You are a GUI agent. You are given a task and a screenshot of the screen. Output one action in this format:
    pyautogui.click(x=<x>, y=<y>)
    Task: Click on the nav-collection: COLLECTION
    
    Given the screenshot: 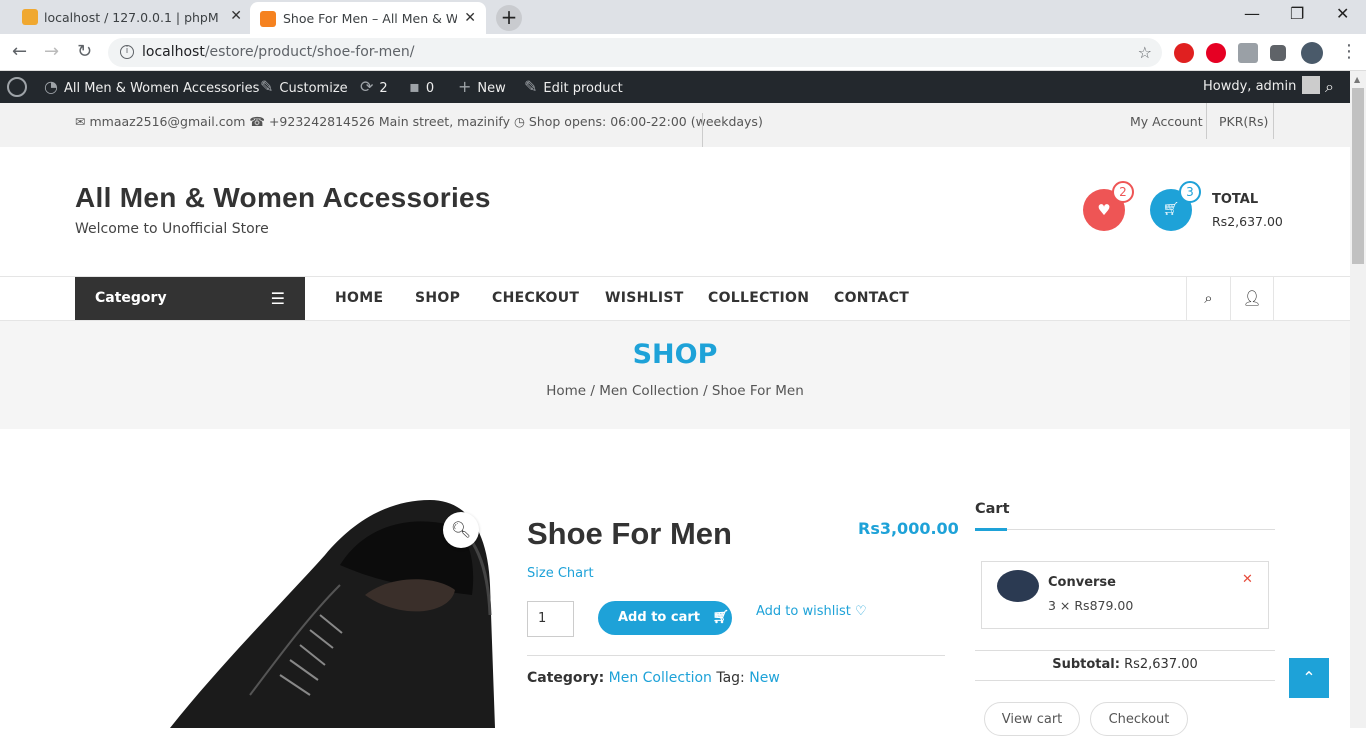 What is the action you would take?
    pyautogui.click(x=758, y=298)
    